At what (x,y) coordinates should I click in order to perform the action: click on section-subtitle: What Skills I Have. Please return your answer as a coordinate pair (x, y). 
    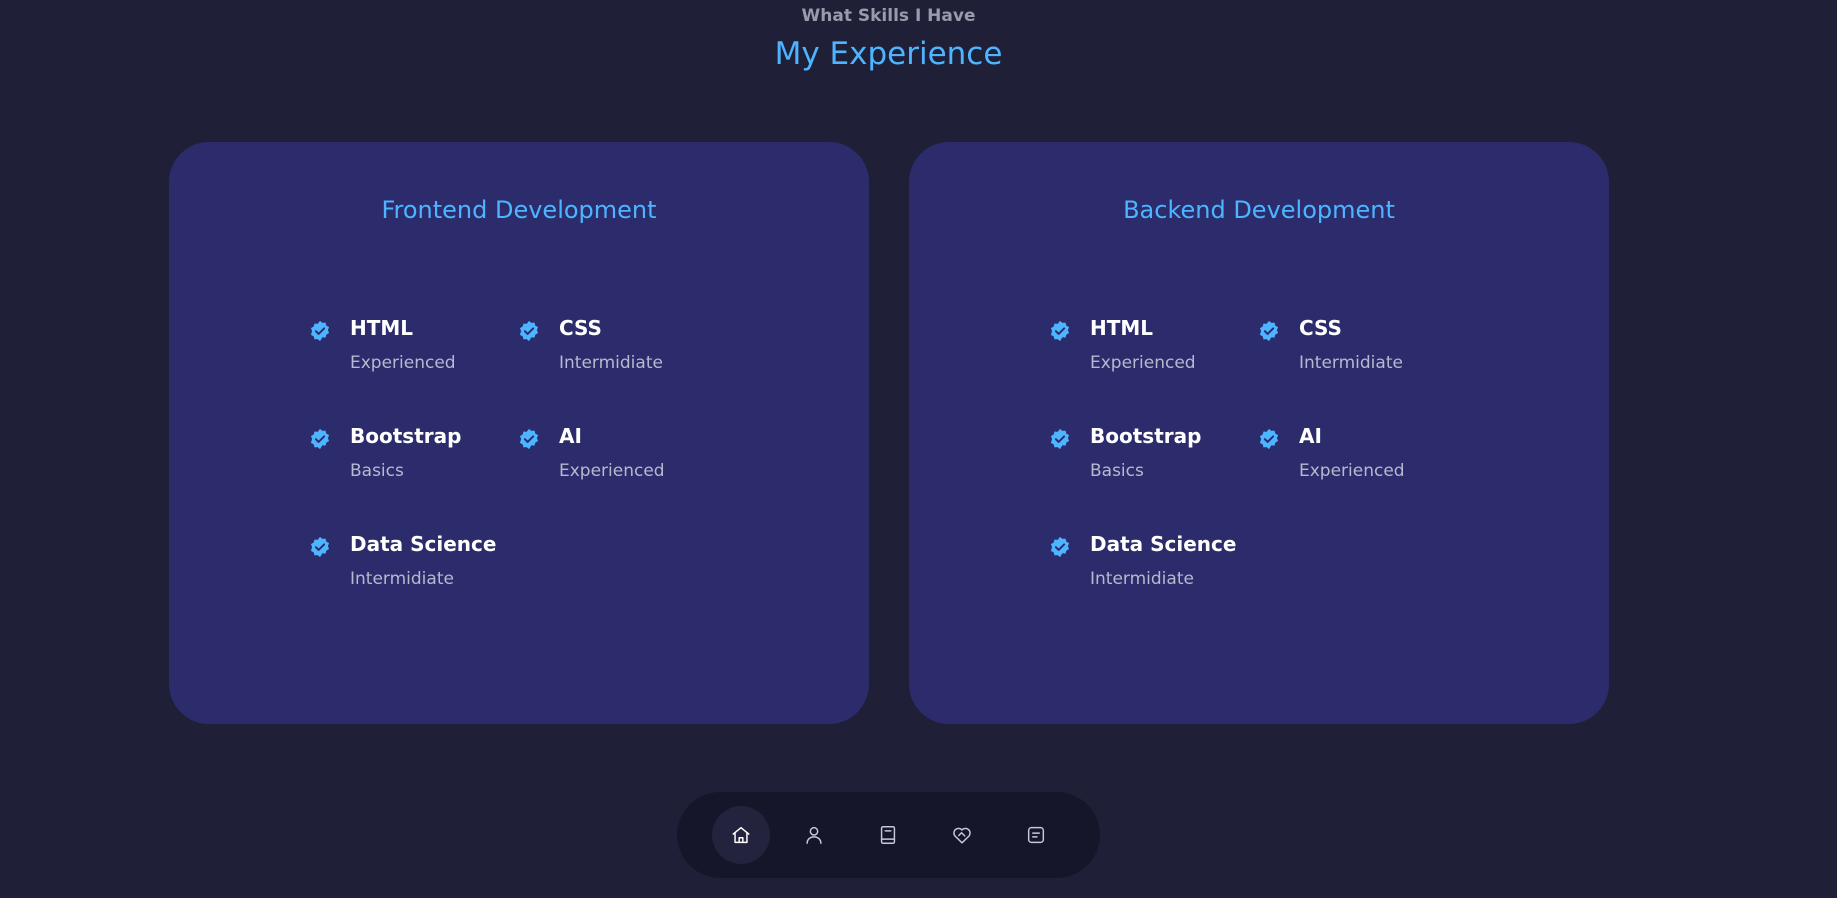
    Looking at the image, I should click on (888, 16).